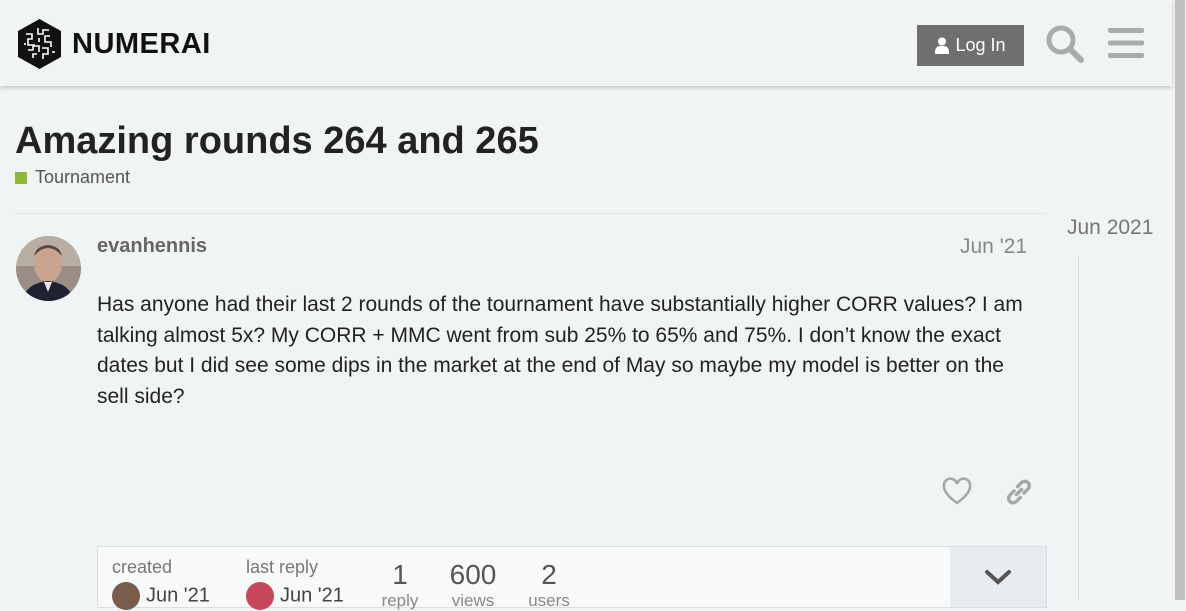  I want to click on last-reply-row: Jun '21, so click(295, 596).